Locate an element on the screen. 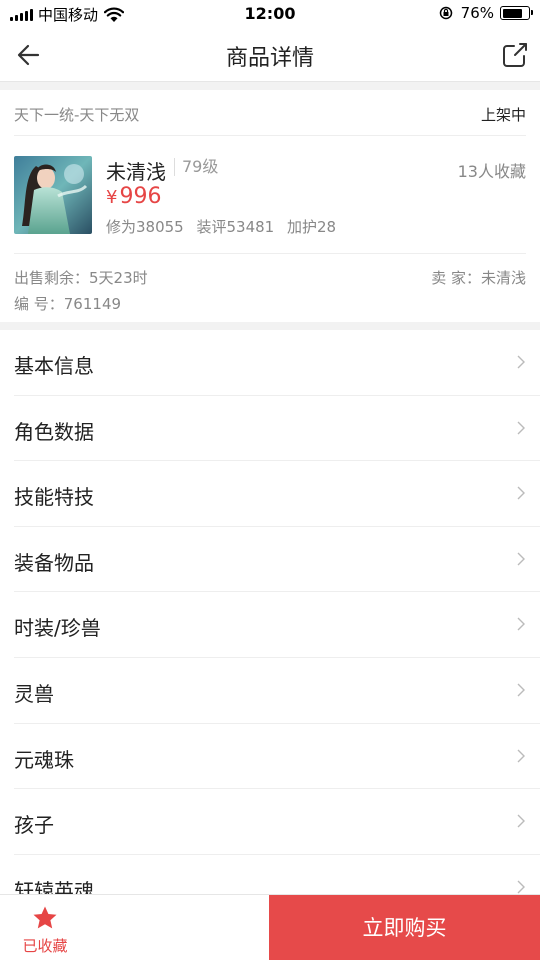 The image size is (540, 960). share-icon is located at coordinates (515, 55).